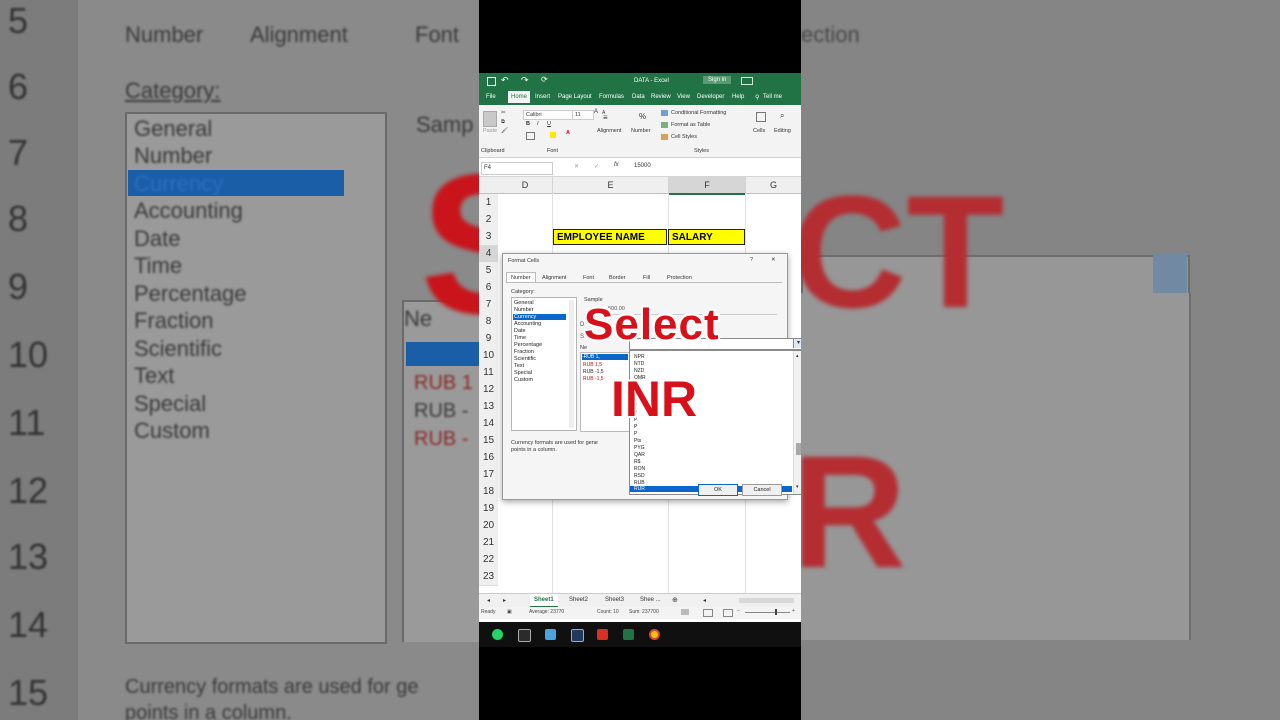  Describe the element at coordinates (588, 278) in the screenshot. I see `dialog-tab-font: Font` at that location.